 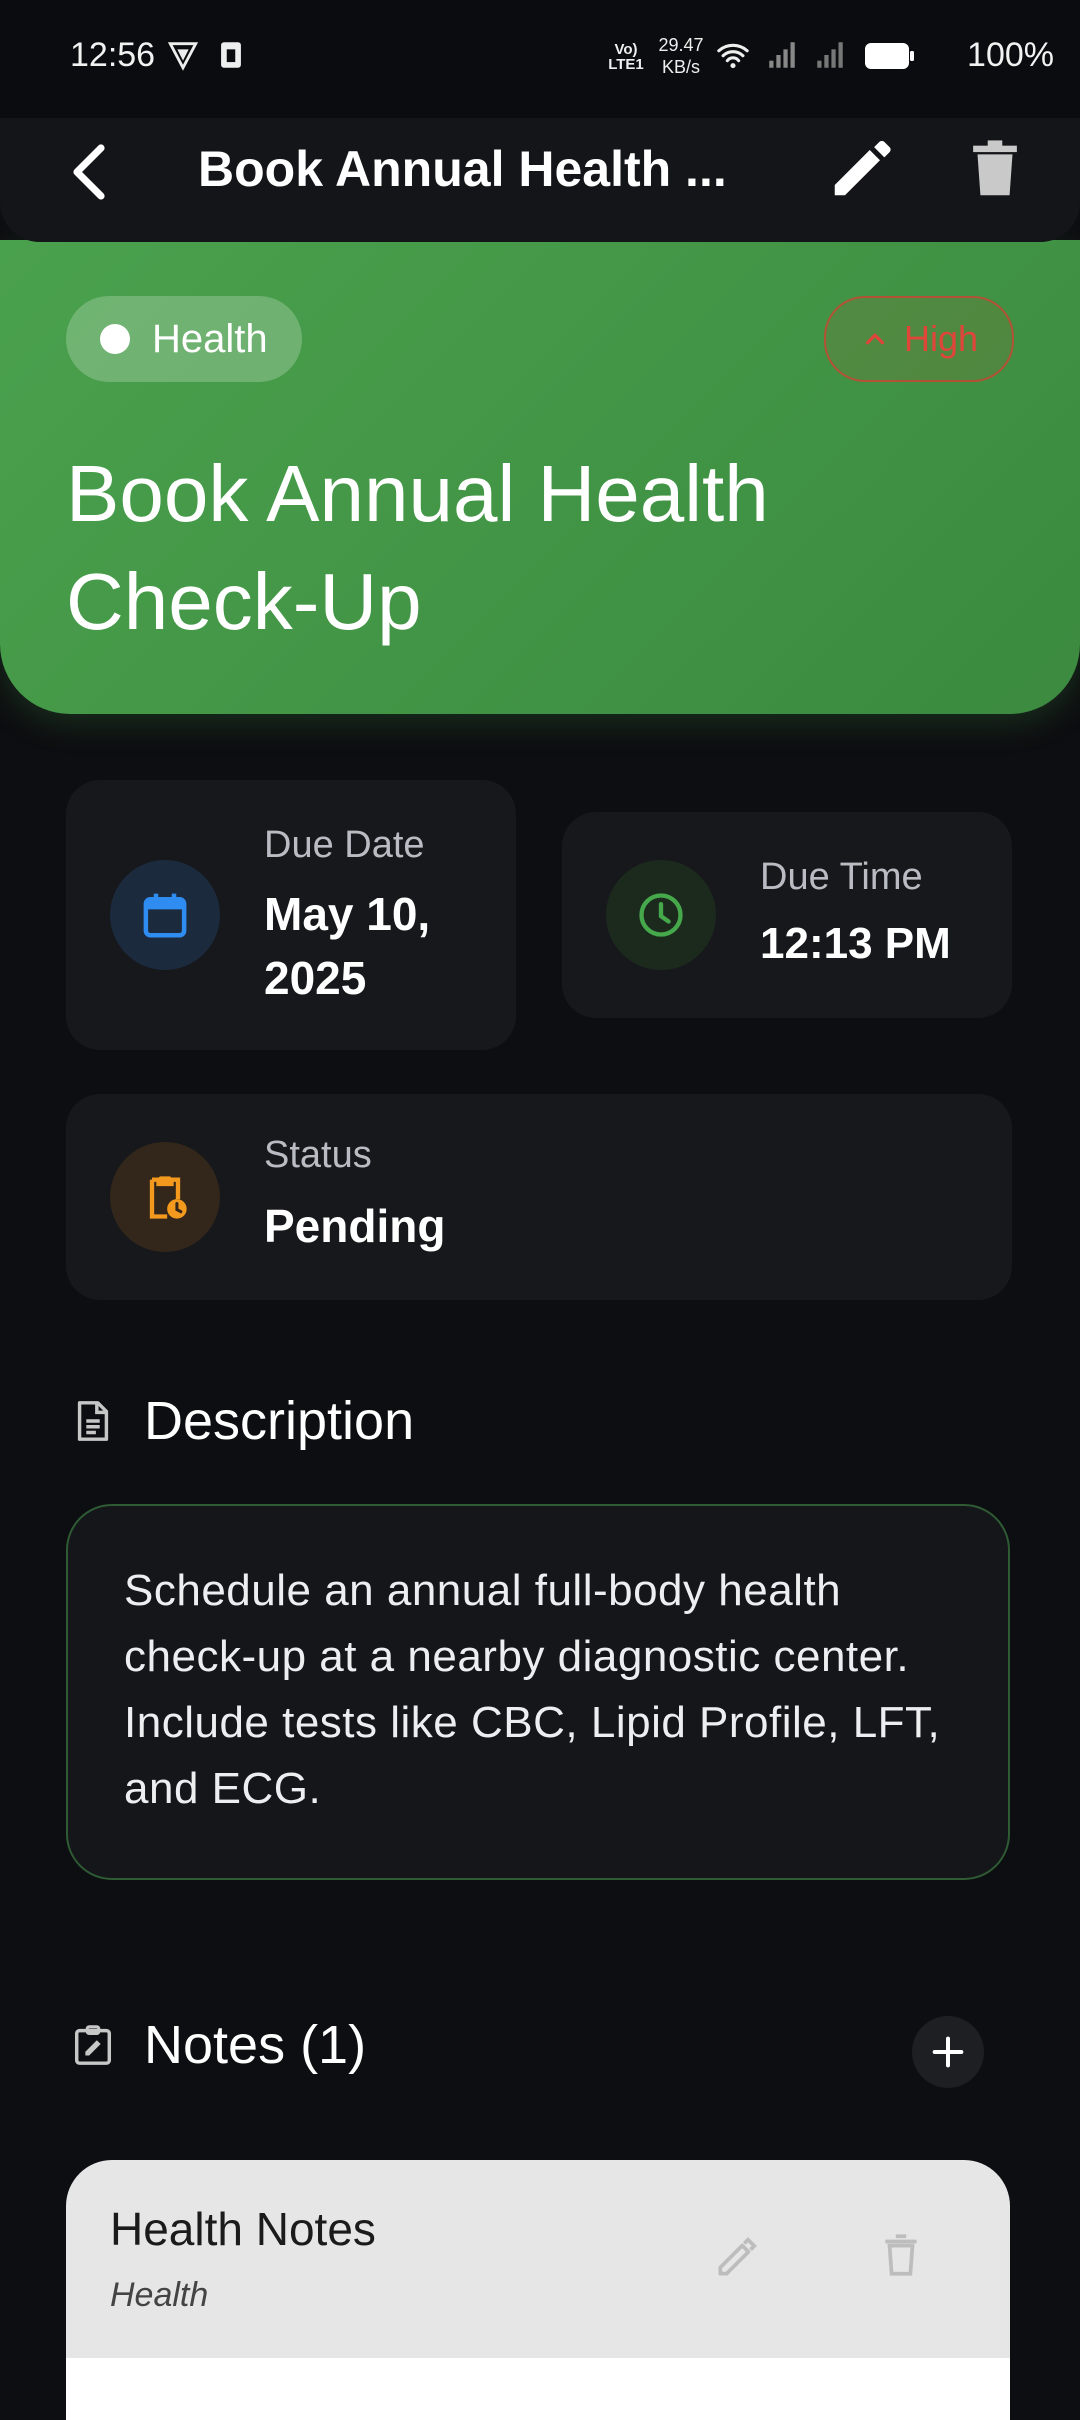 I want to click on trash-icon, so click(x=995, y=169).